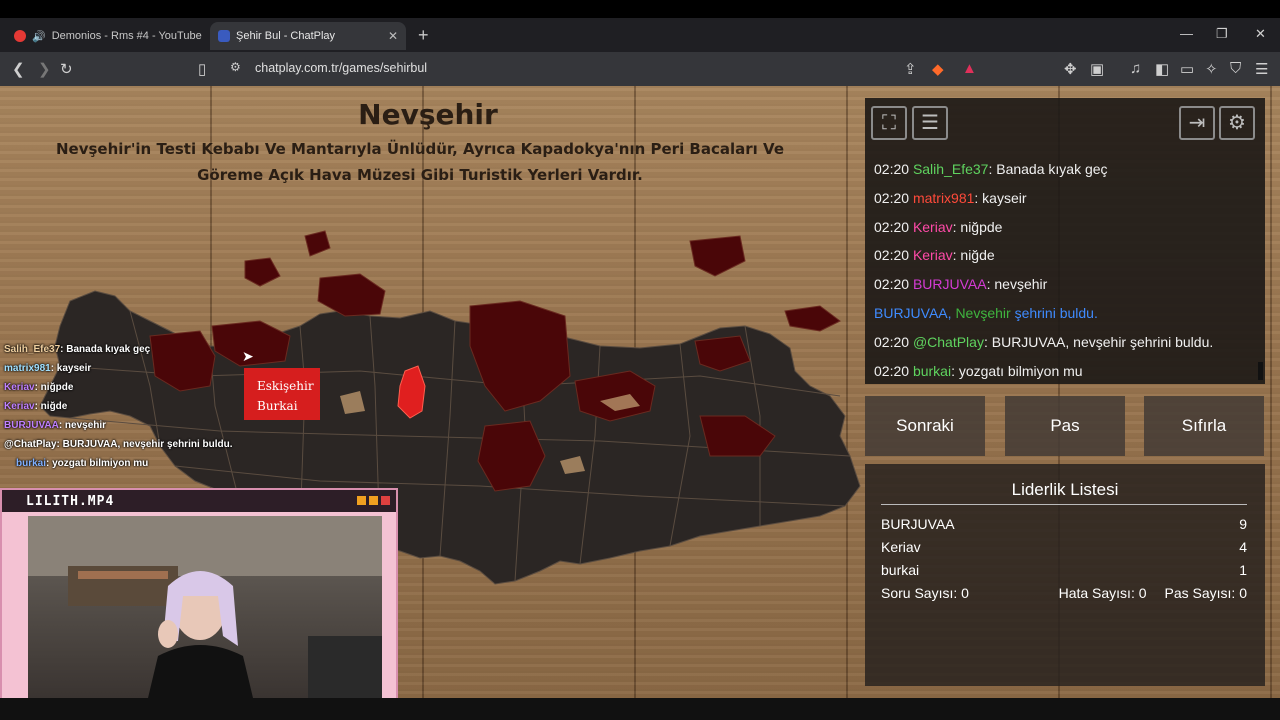 The width and height of the screenshot is (1280, 720). What do you see at coordinates (44, 69) in the screenshot?
I see `forward-icon: ❯` at bounding box center [44, 69].